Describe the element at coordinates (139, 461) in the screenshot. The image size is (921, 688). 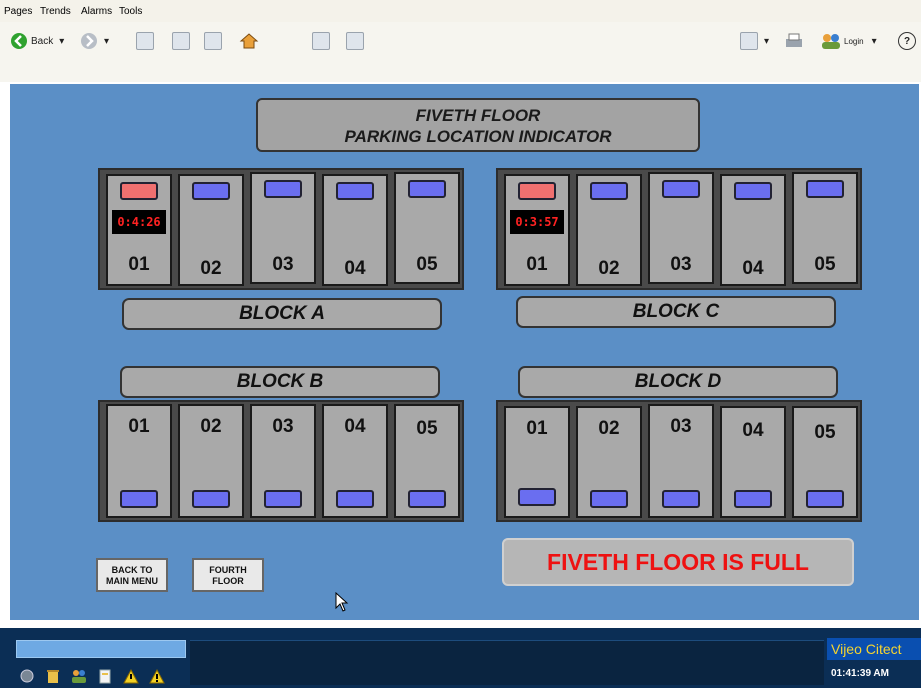
I see `block-b-slot-01: 01` at that location.